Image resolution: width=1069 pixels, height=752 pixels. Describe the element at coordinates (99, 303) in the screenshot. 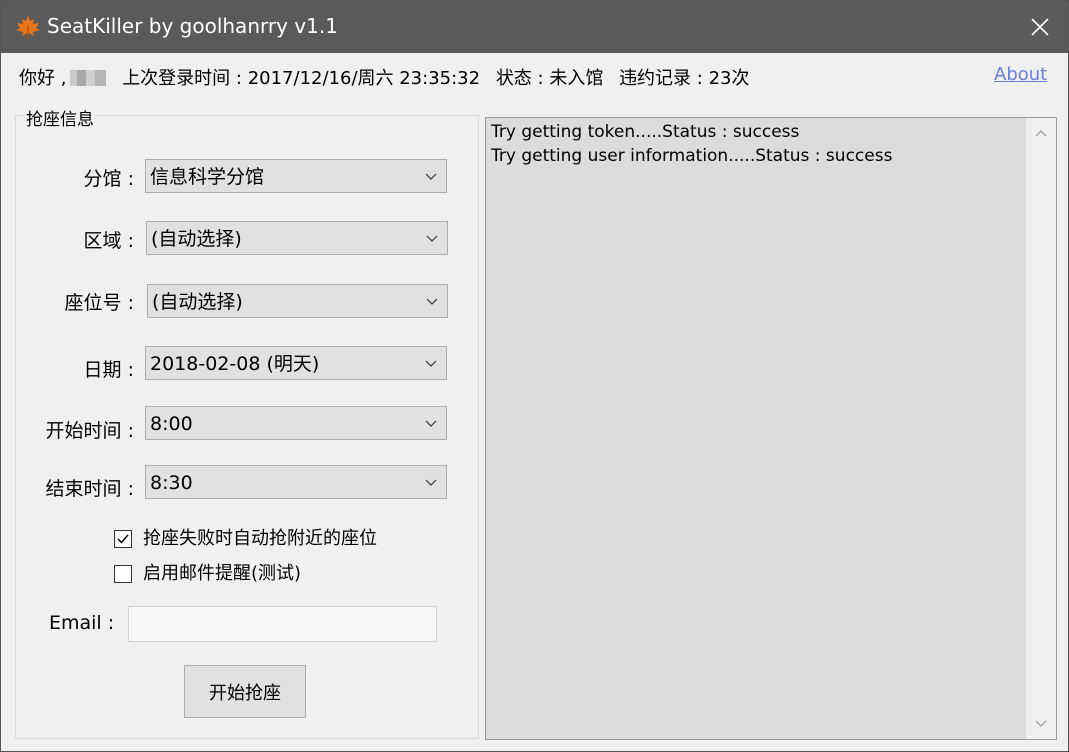

I see `seat-label: 座位号 :` at that location.